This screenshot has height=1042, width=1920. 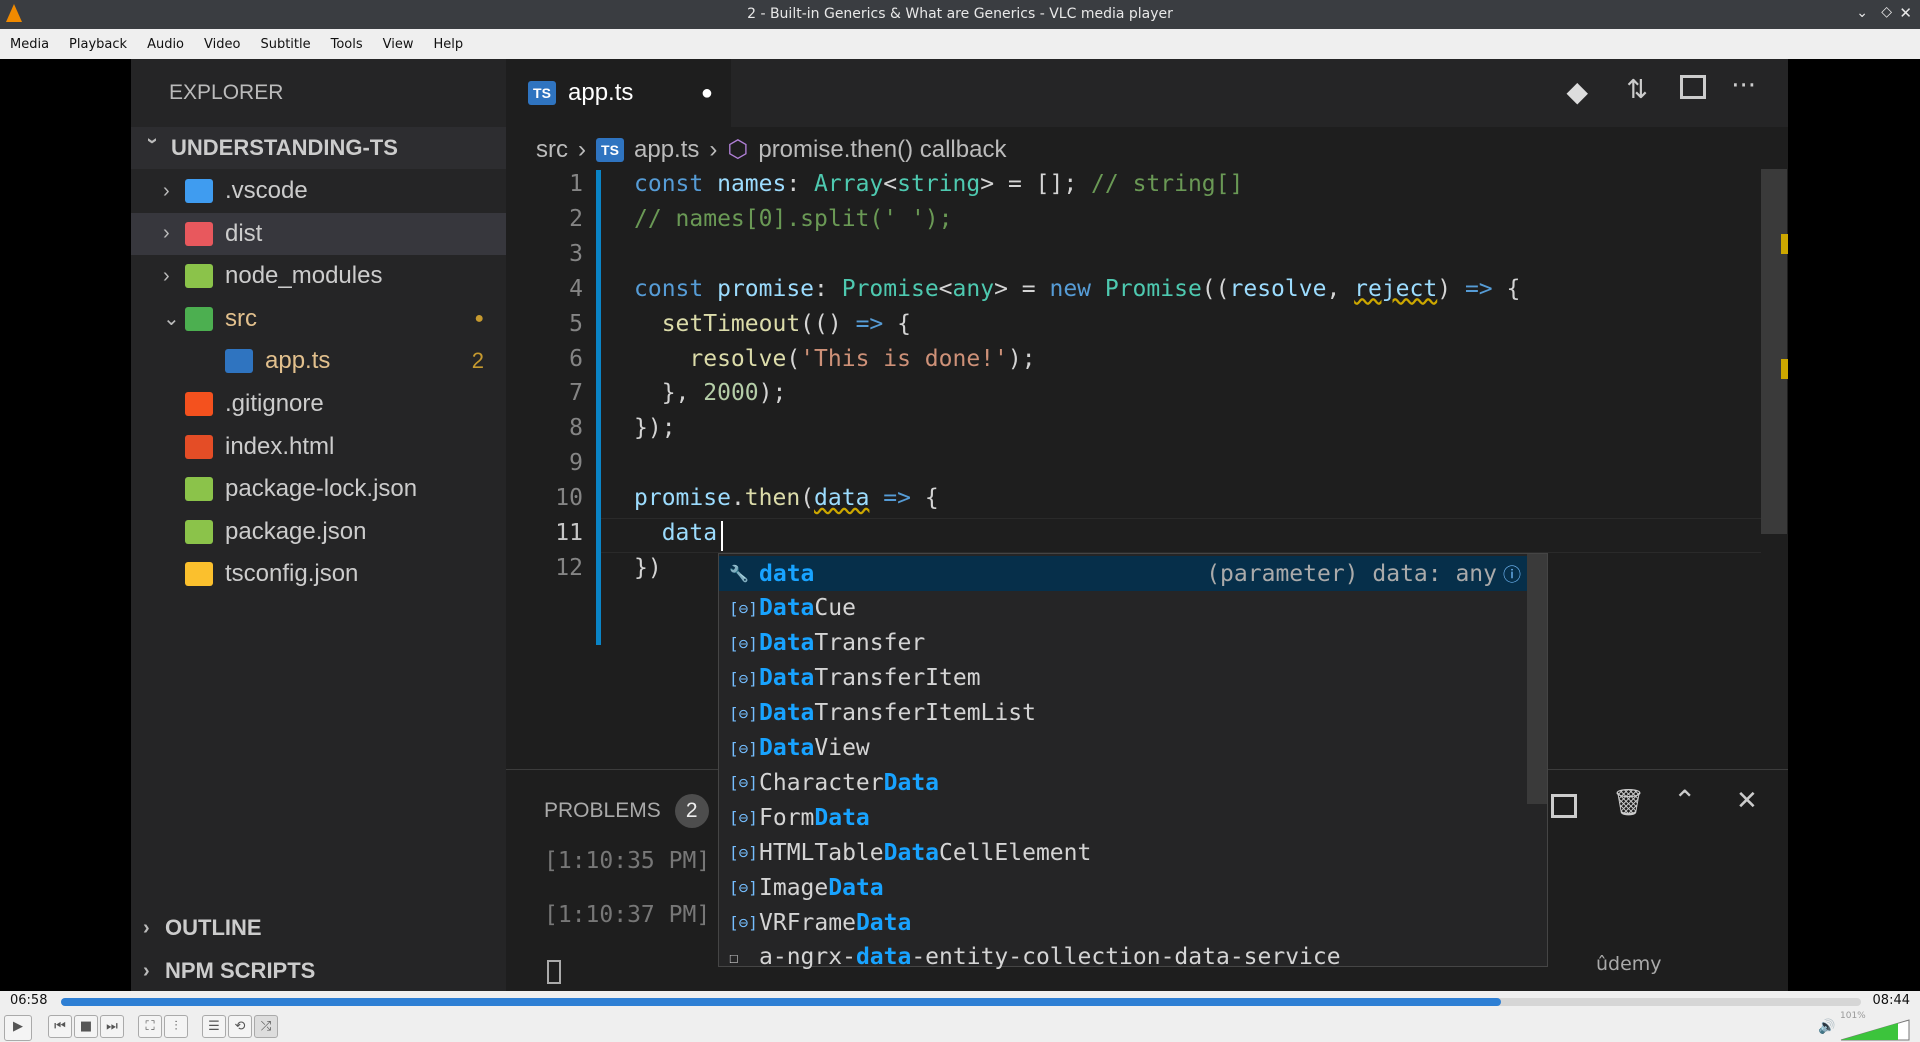 I want to click on player-controls: 06:58 08:44 ▶ ⏮ ■ ⏭ ⛶ ⫶ ☰ ⟲ ⤮ 🔊 101%, so click(x=960, y=1016).